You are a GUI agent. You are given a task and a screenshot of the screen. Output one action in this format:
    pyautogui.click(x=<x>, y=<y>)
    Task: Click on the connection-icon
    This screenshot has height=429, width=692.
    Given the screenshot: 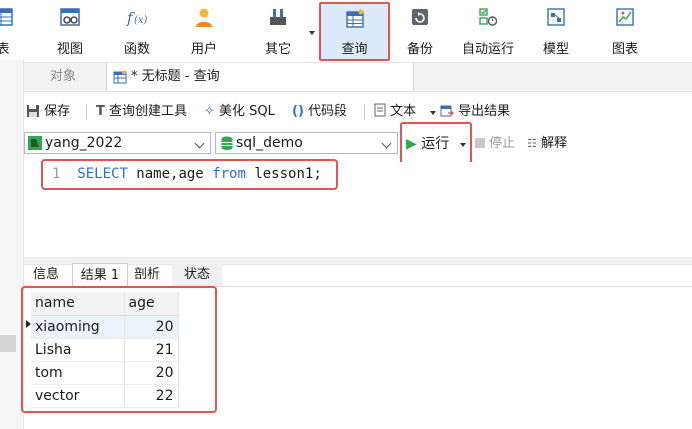 What is the action you would take?
    pyautogui.click(x=35, y=143)
    